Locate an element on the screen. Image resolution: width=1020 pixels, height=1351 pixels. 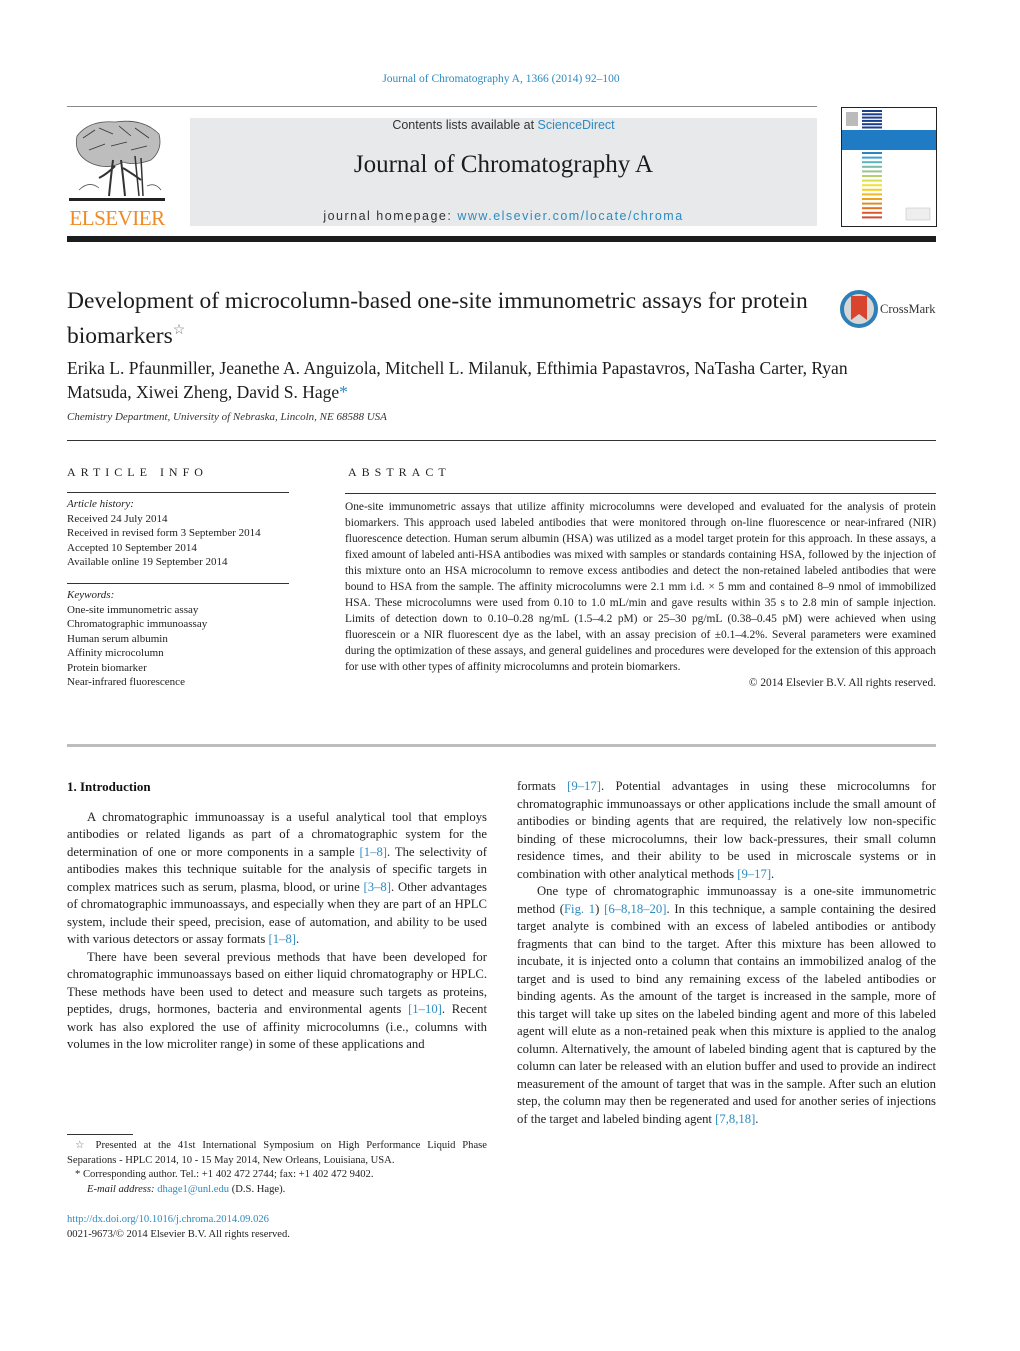
reference-link: [6–8,18–20] is located at coordinates (635, 909).